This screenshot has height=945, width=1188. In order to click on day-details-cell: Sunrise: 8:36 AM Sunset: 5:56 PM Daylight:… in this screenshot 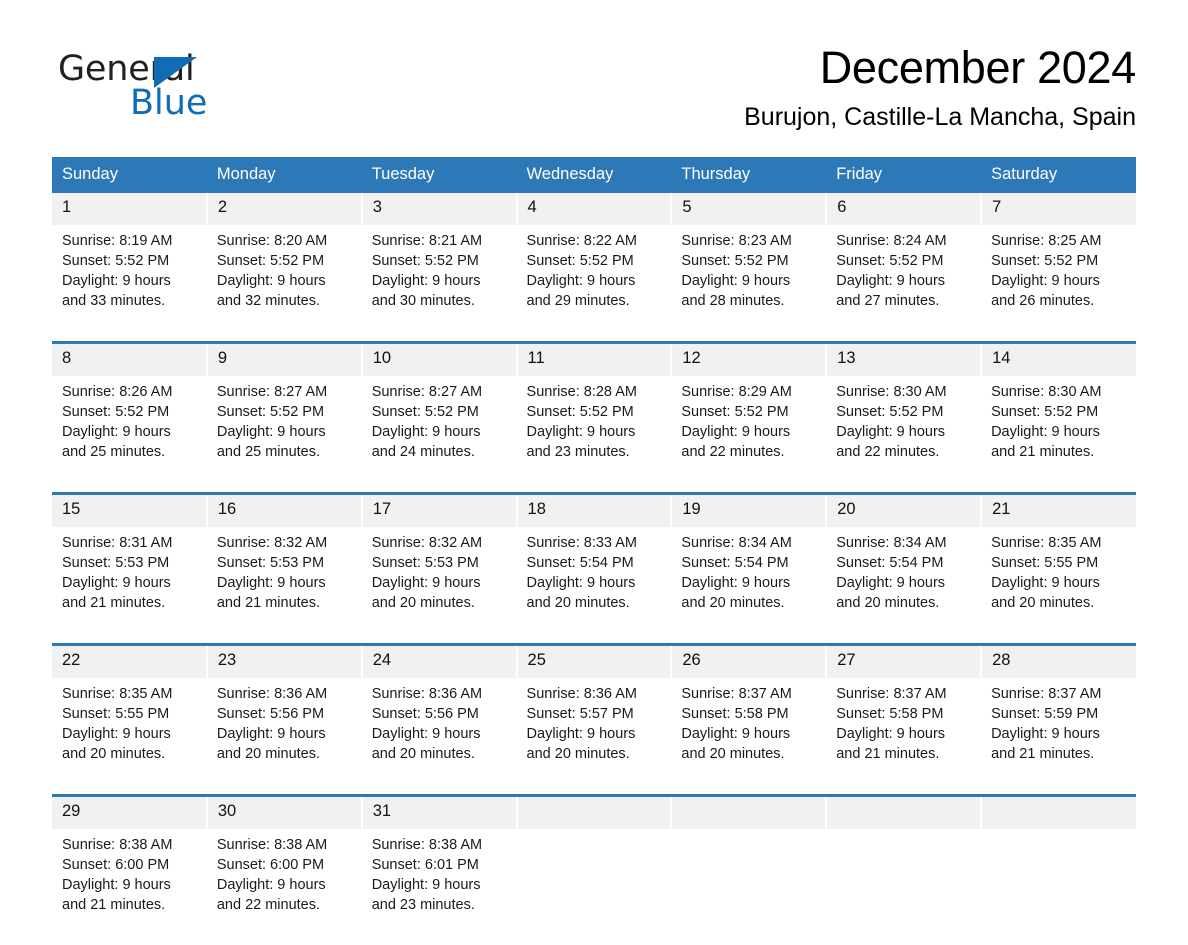, I will do `click(439, 736)`.